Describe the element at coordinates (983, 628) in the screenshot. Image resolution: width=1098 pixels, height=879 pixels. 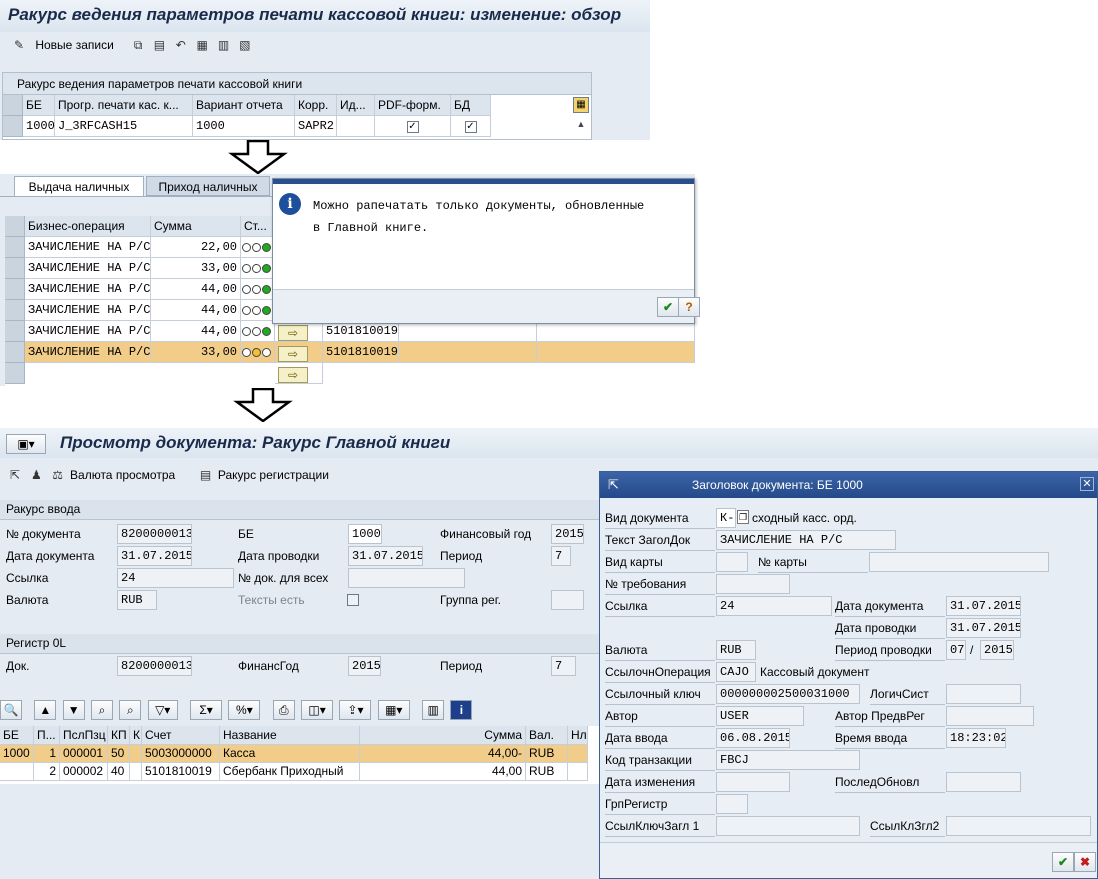
I see `post-date-field: 31.07.2015` at that location.